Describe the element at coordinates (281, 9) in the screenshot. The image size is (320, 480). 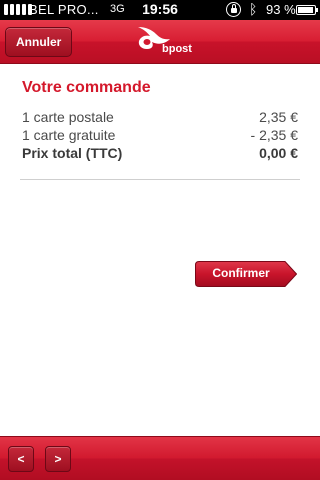
I see `battery-percent: 93 %` at that location.